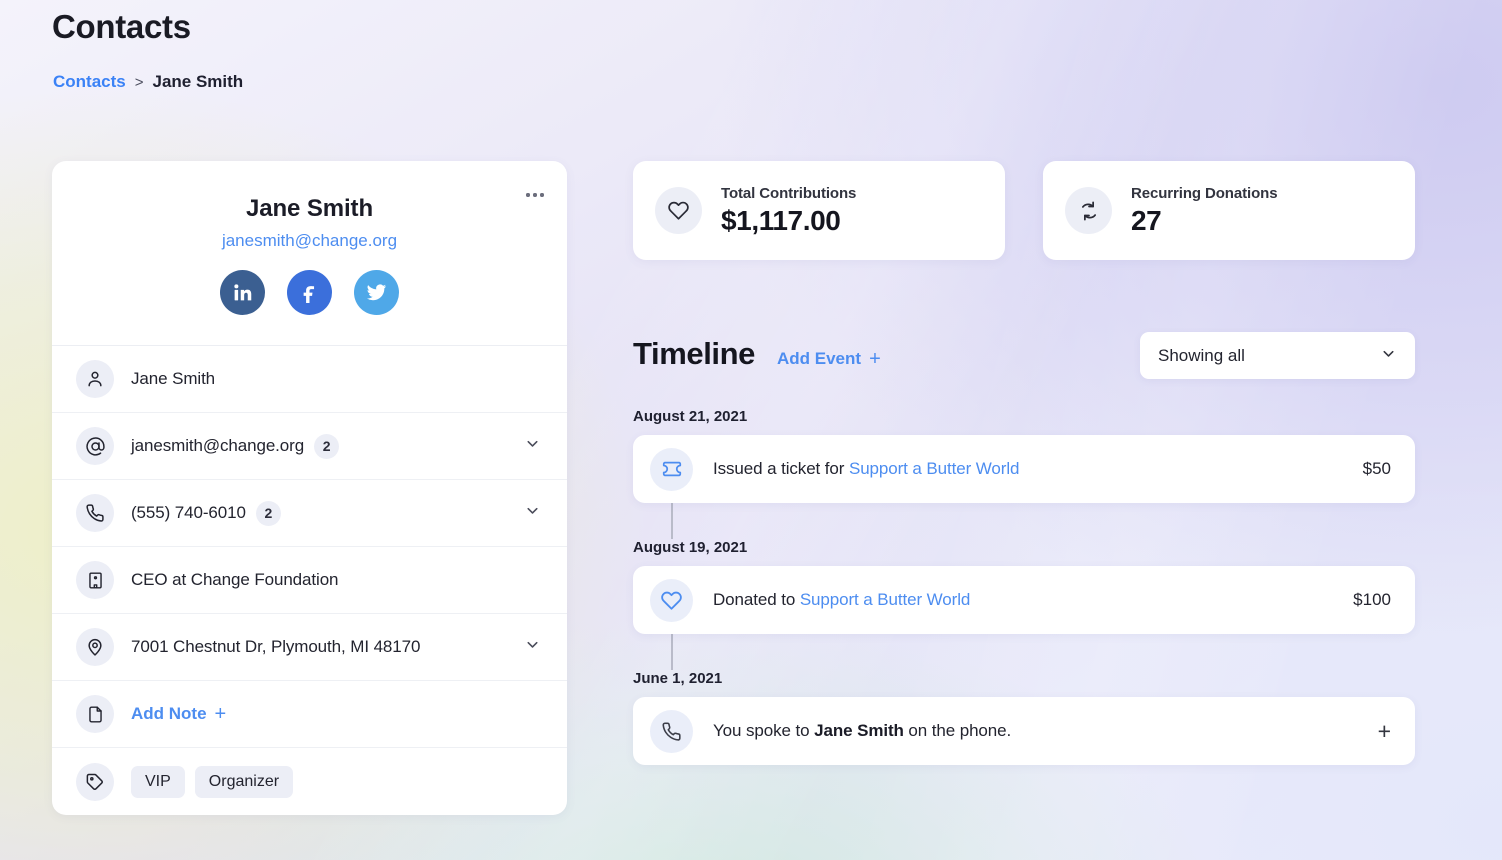  I want to click on contact-row-value: Jane Smith, so click(173, 378).